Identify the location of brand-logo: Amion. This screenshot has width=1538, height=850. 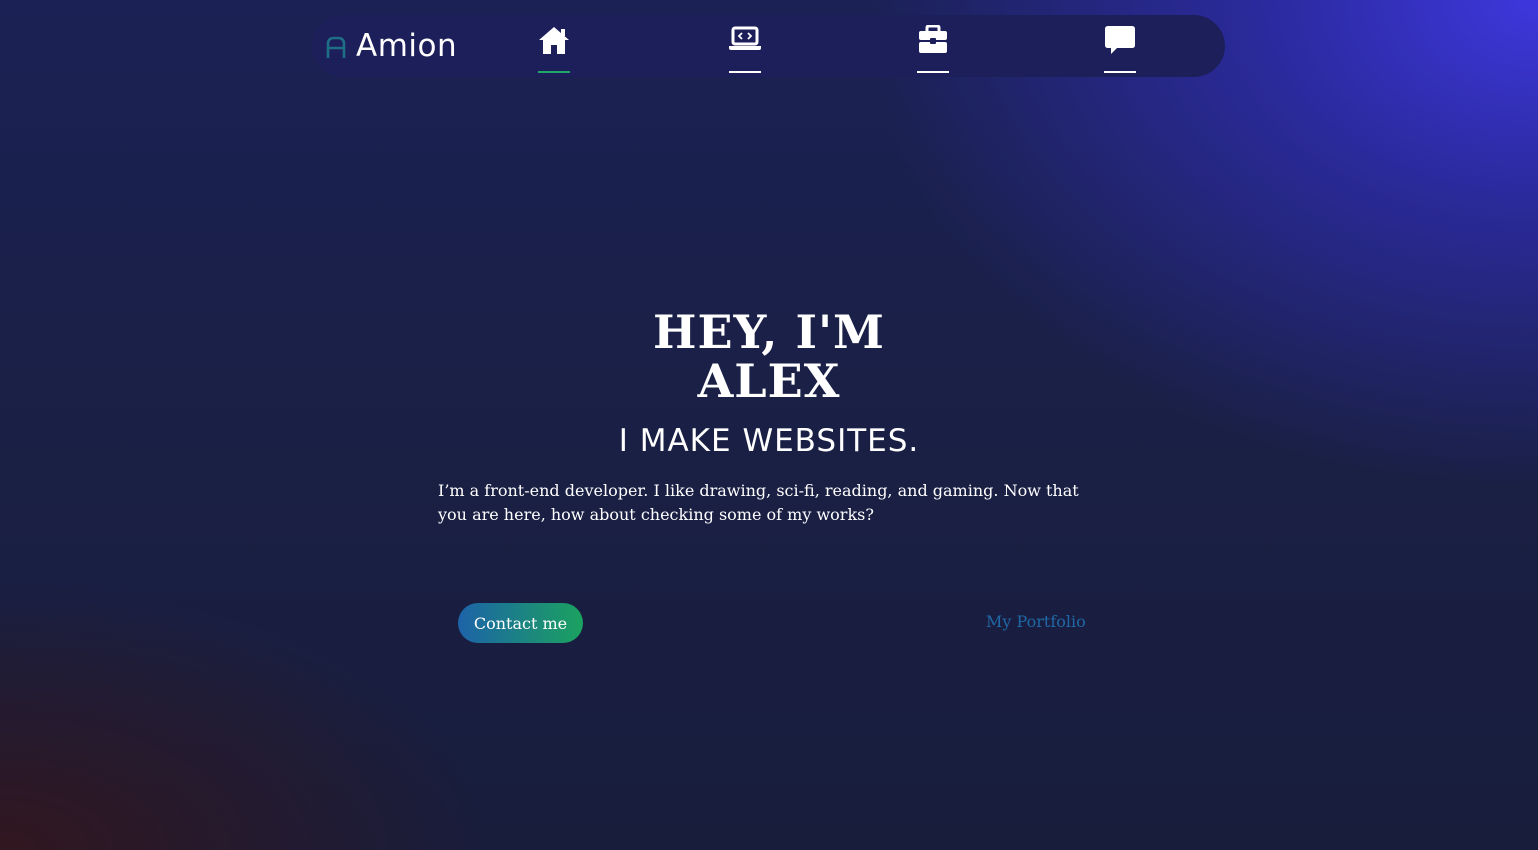
(391, 46).